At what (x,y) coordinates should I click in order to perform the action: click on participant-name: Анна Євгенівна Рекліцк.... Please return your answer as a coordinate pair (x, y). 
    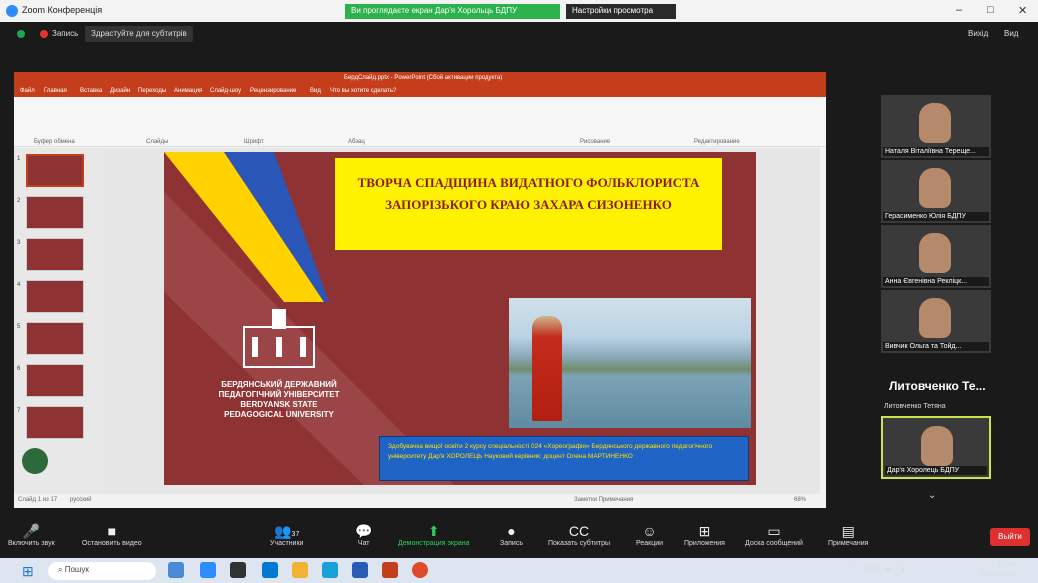
    Looking at the image, I should click on (936, 281).